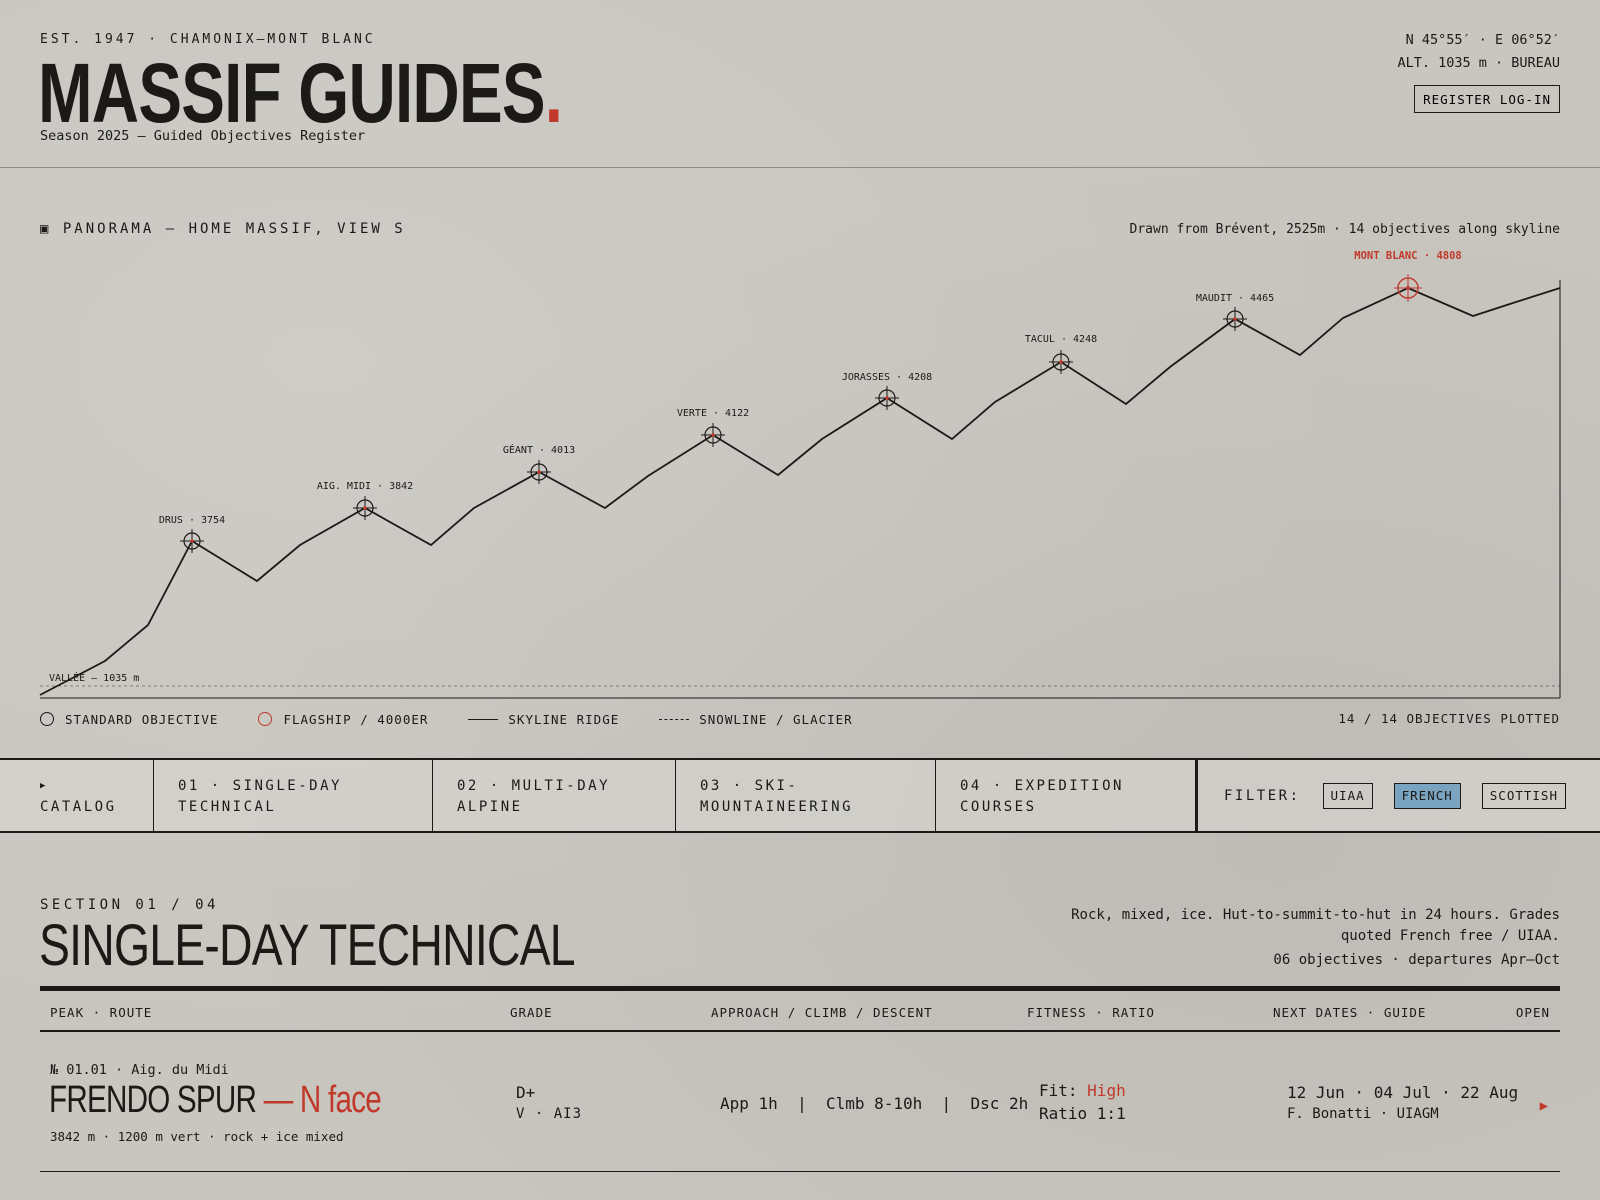  I want to click on dashed-line-icon, so click(674, 719).